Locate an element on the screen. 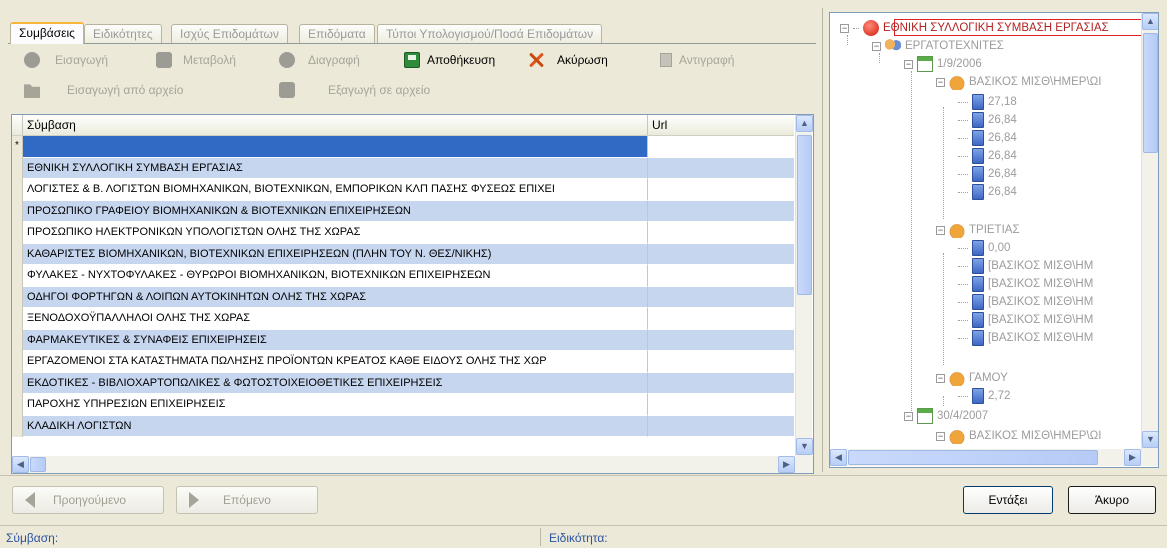 This screenshot has height=548, width=1167. ok-button: Εντάξει is located at coordinates (1008, 500).